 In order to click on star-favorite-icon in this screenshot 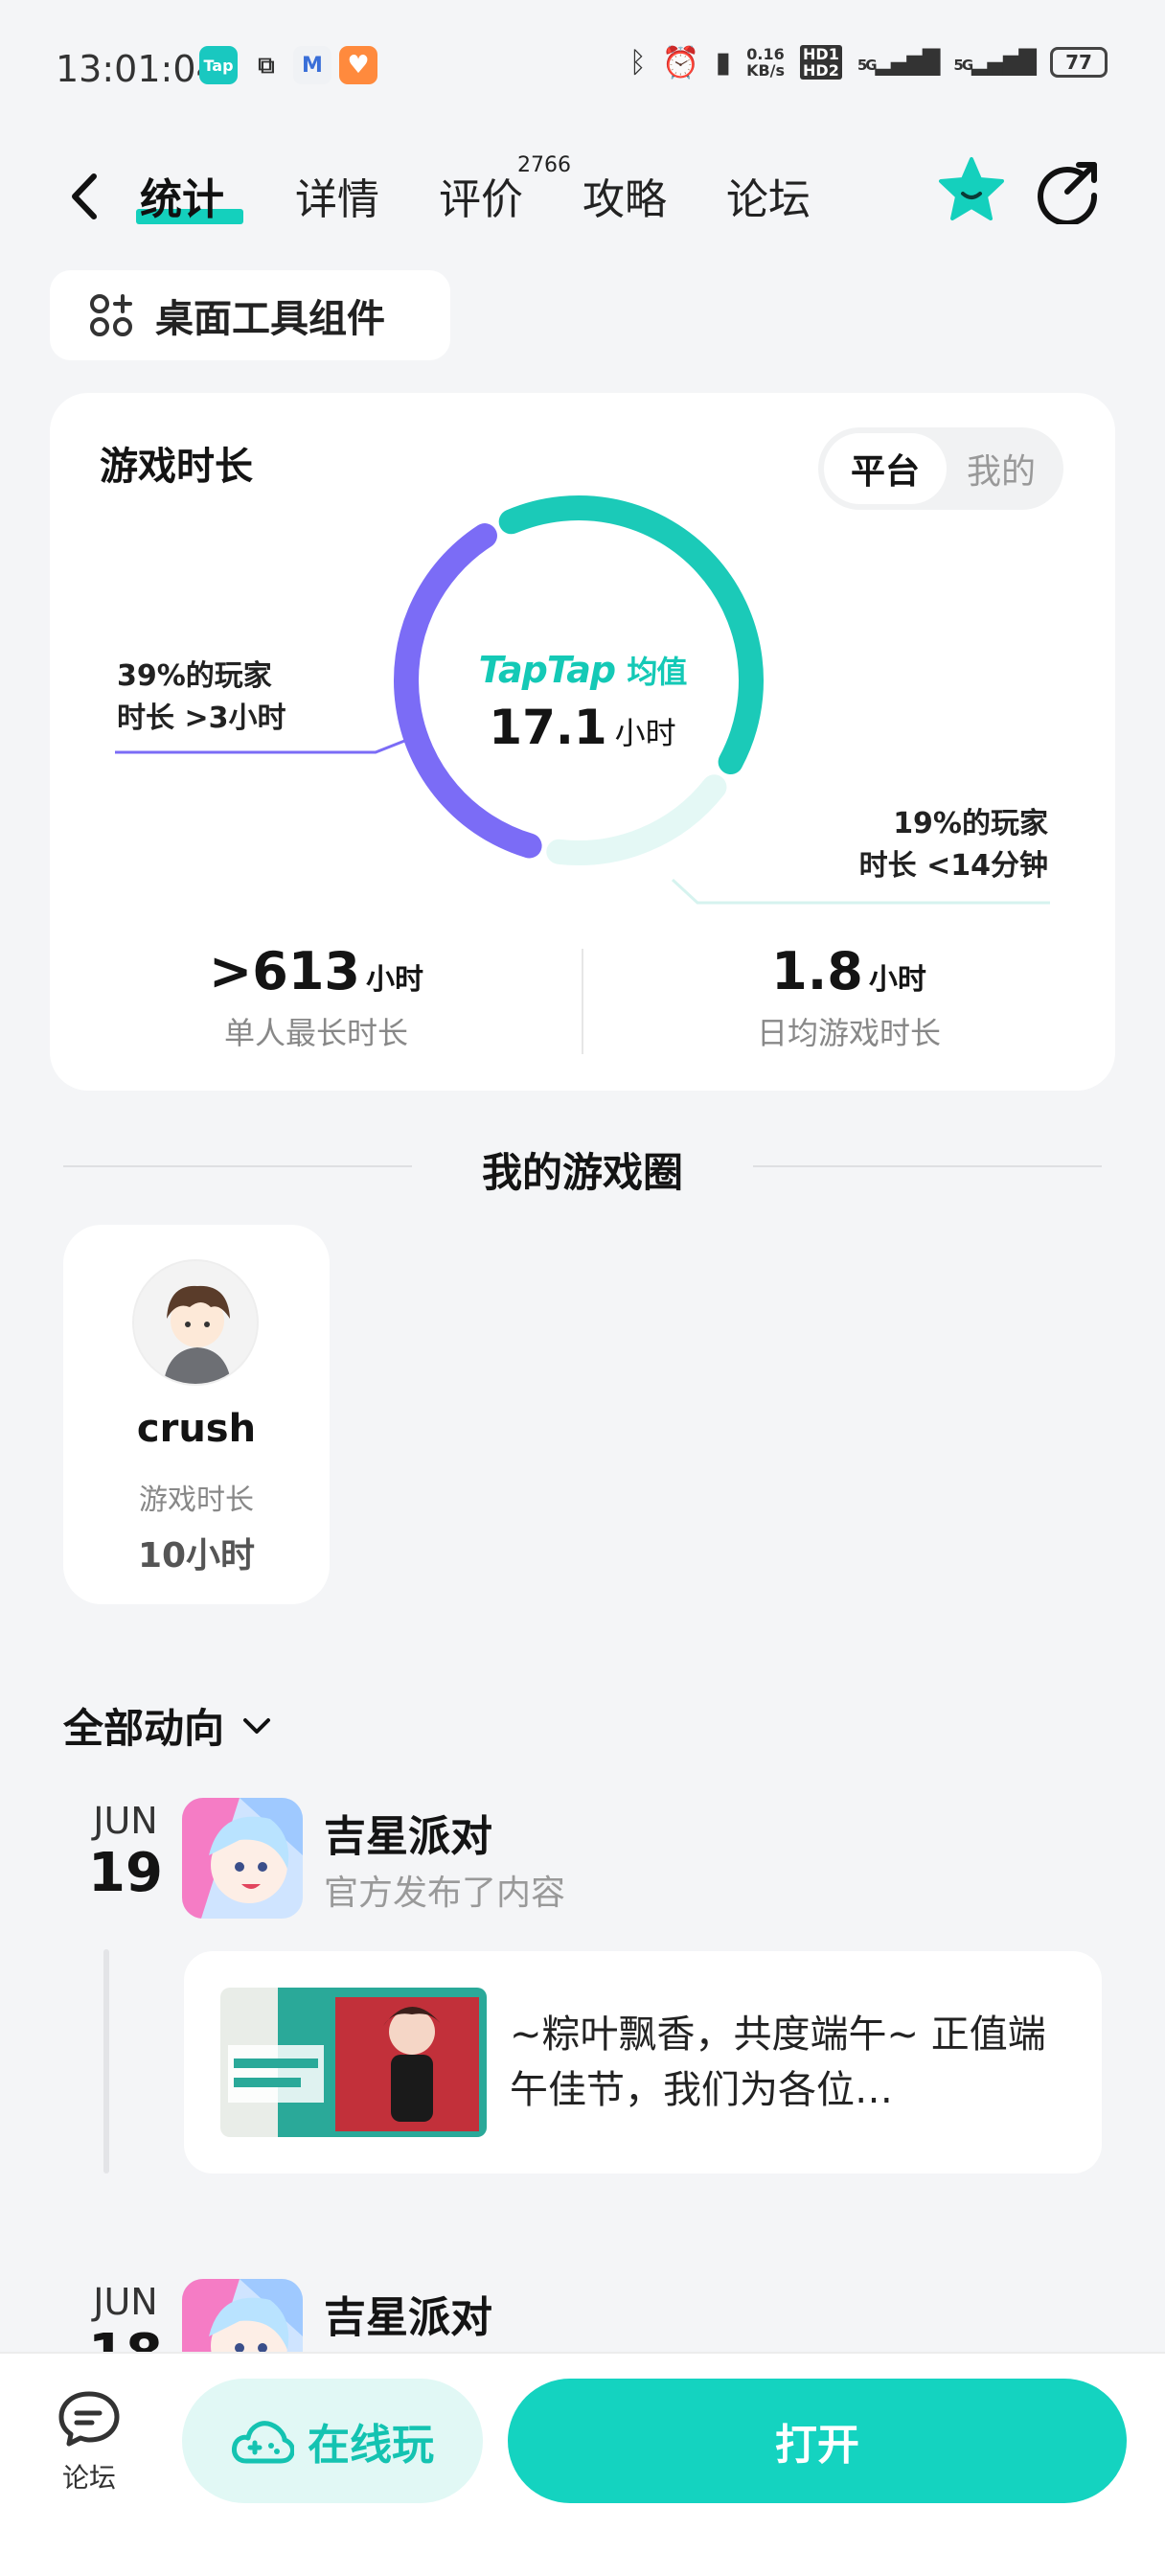, I will do `click(972, 189)`.